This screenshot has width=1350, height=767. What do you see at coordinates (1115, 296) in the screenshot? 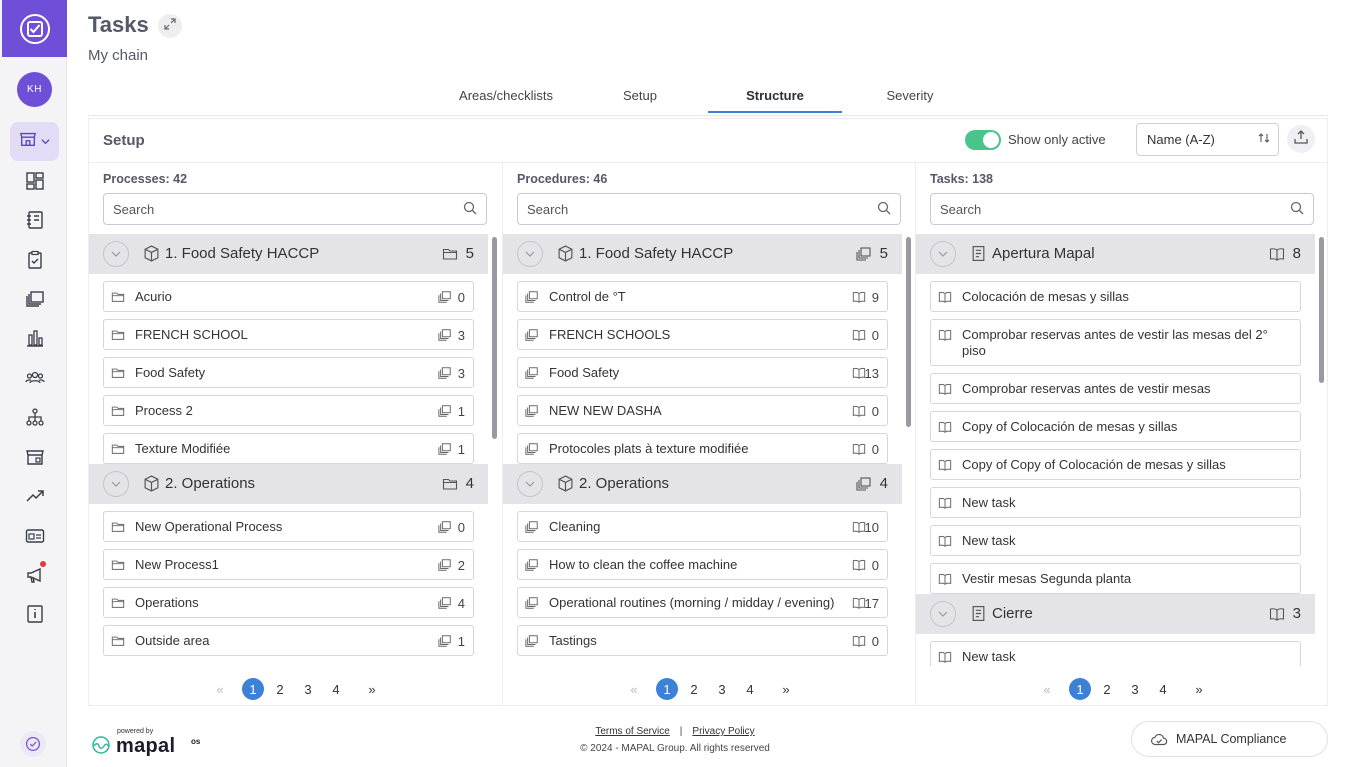
I see `list-item: Colocación de mesas y sillas` at bounding box center [1115, 296].